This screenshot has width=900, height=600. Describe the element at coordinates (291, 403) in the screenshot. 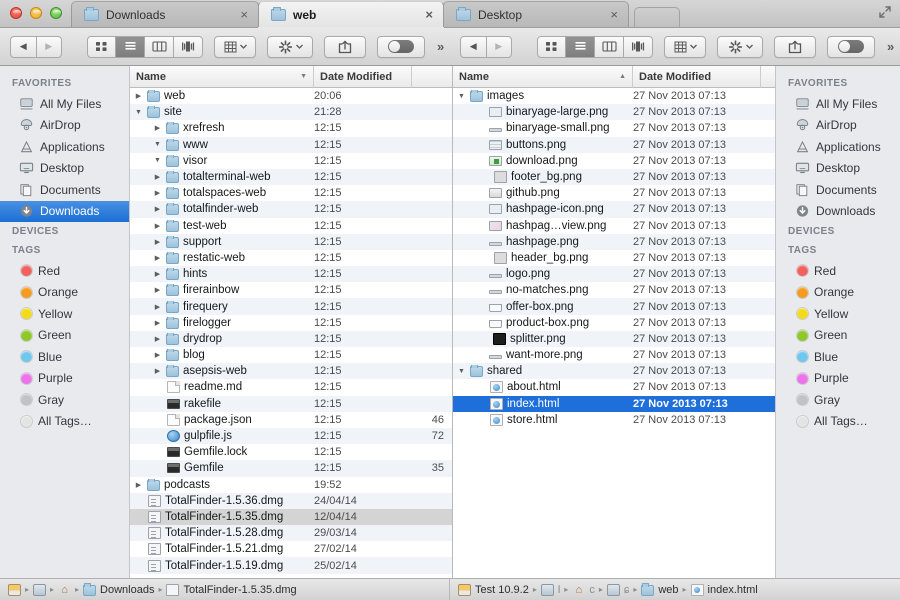

I see `table-row: rakefile 12:15` at that location.